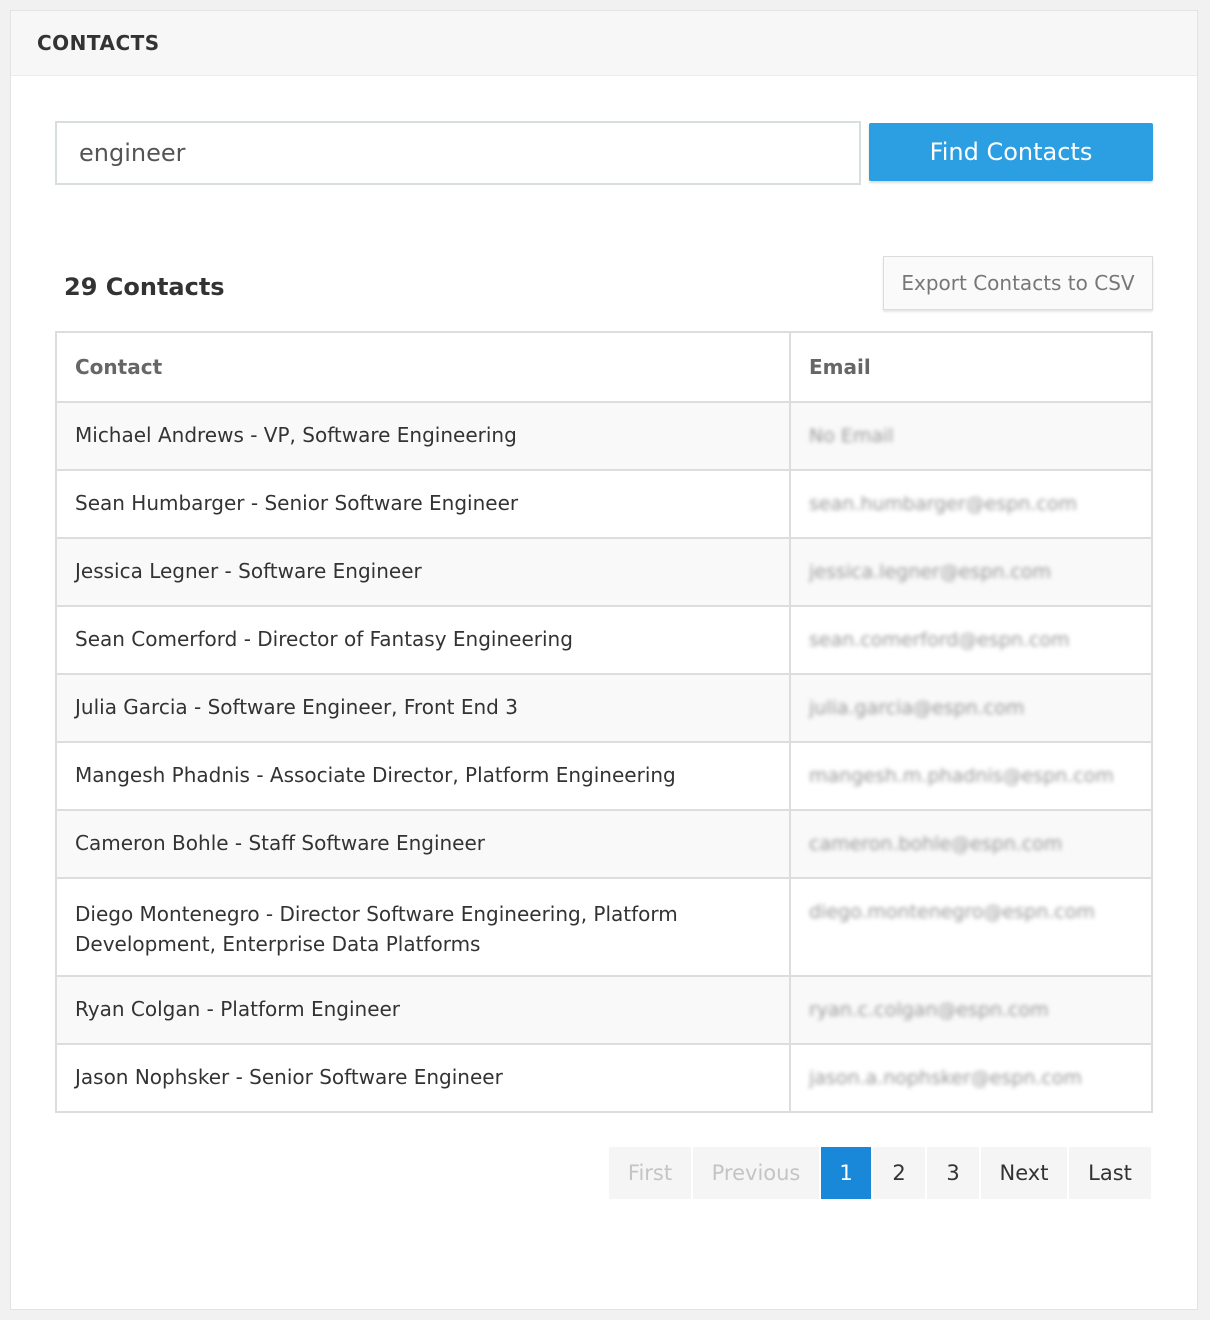 The image size is (1210, 1320). What do you see at coordinates (1110, 1173) in the screenshot?
I see `pagination-last: Last` at bounding box center [1110, 1173].